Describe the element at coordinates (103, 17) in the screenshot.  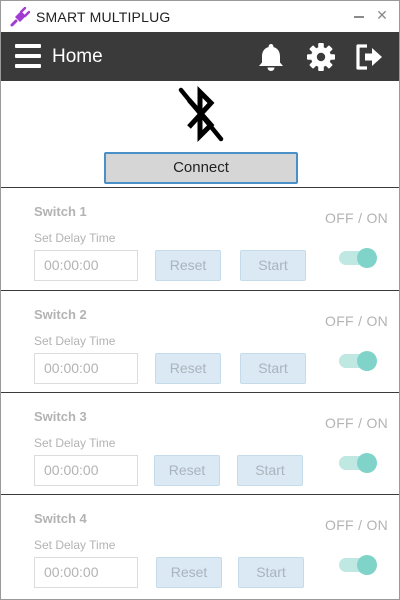
I see `app-title: SMART MULTIPLUG` at that location.